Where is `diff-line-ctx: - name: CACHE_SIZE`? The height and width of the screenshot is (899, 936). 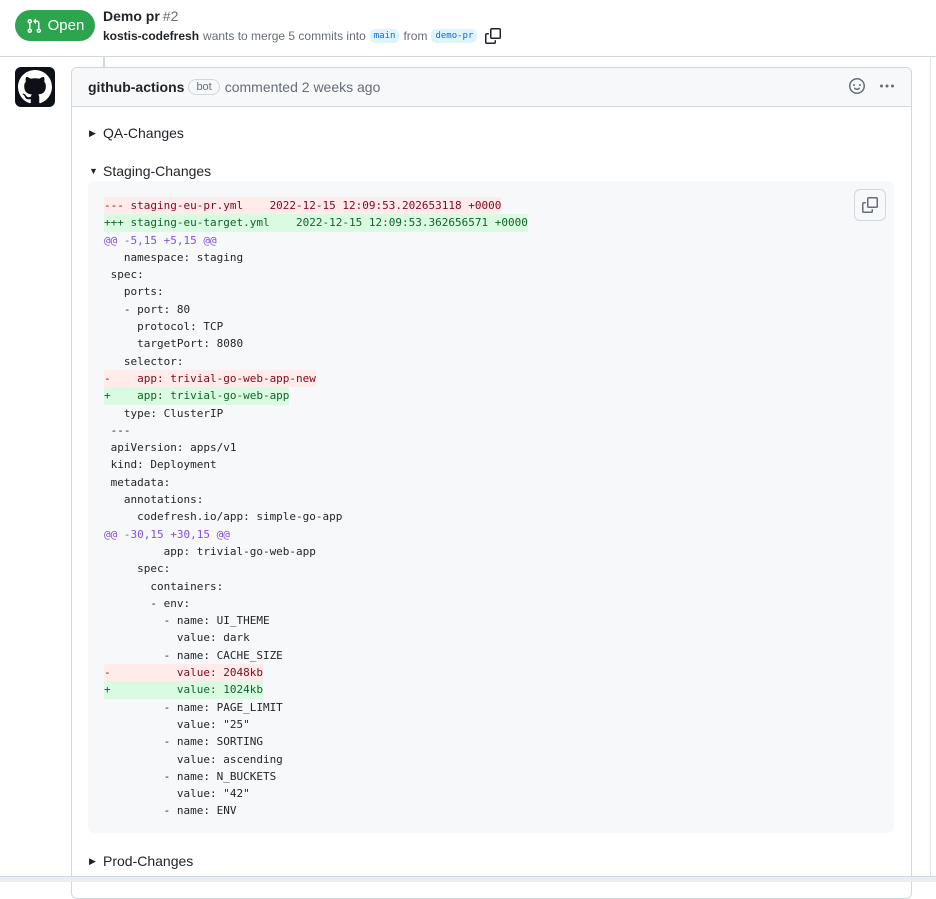
diff-line-ctx: - name: CACHE_SIZE is located at coordinates (316, 655).